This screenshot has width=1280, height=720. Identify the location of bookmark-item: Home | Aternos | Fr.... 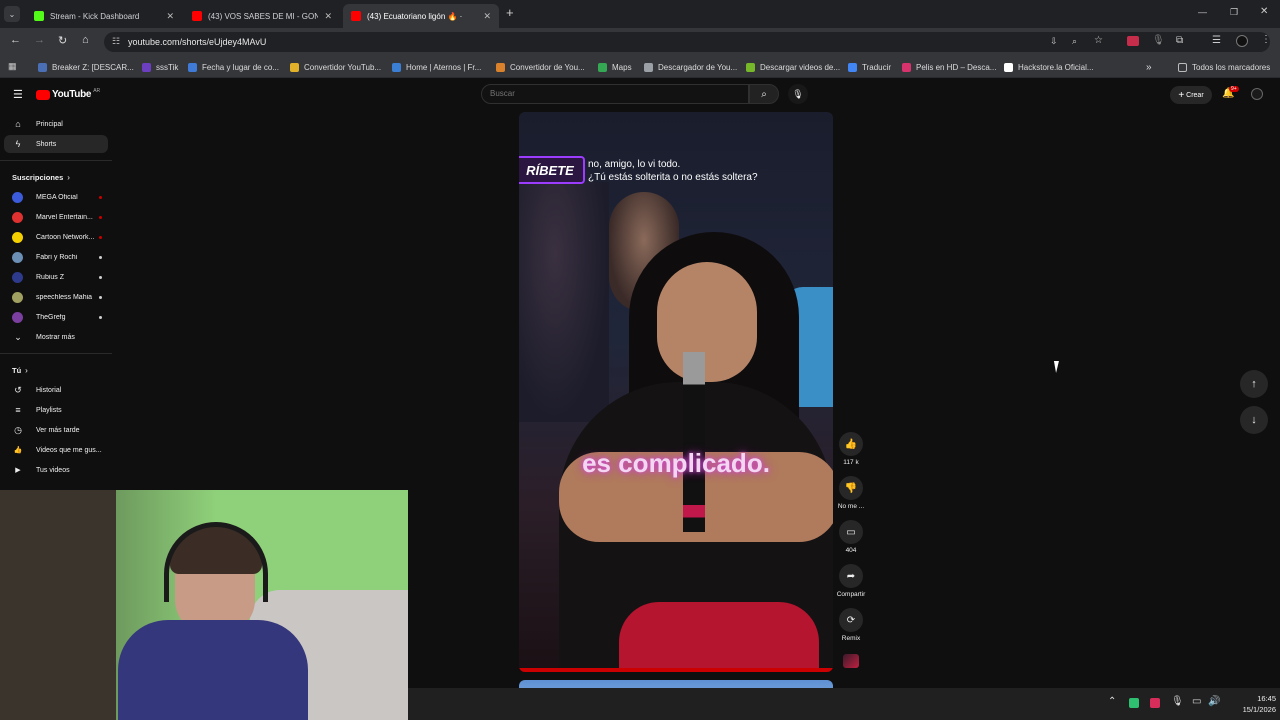
(436, 67).